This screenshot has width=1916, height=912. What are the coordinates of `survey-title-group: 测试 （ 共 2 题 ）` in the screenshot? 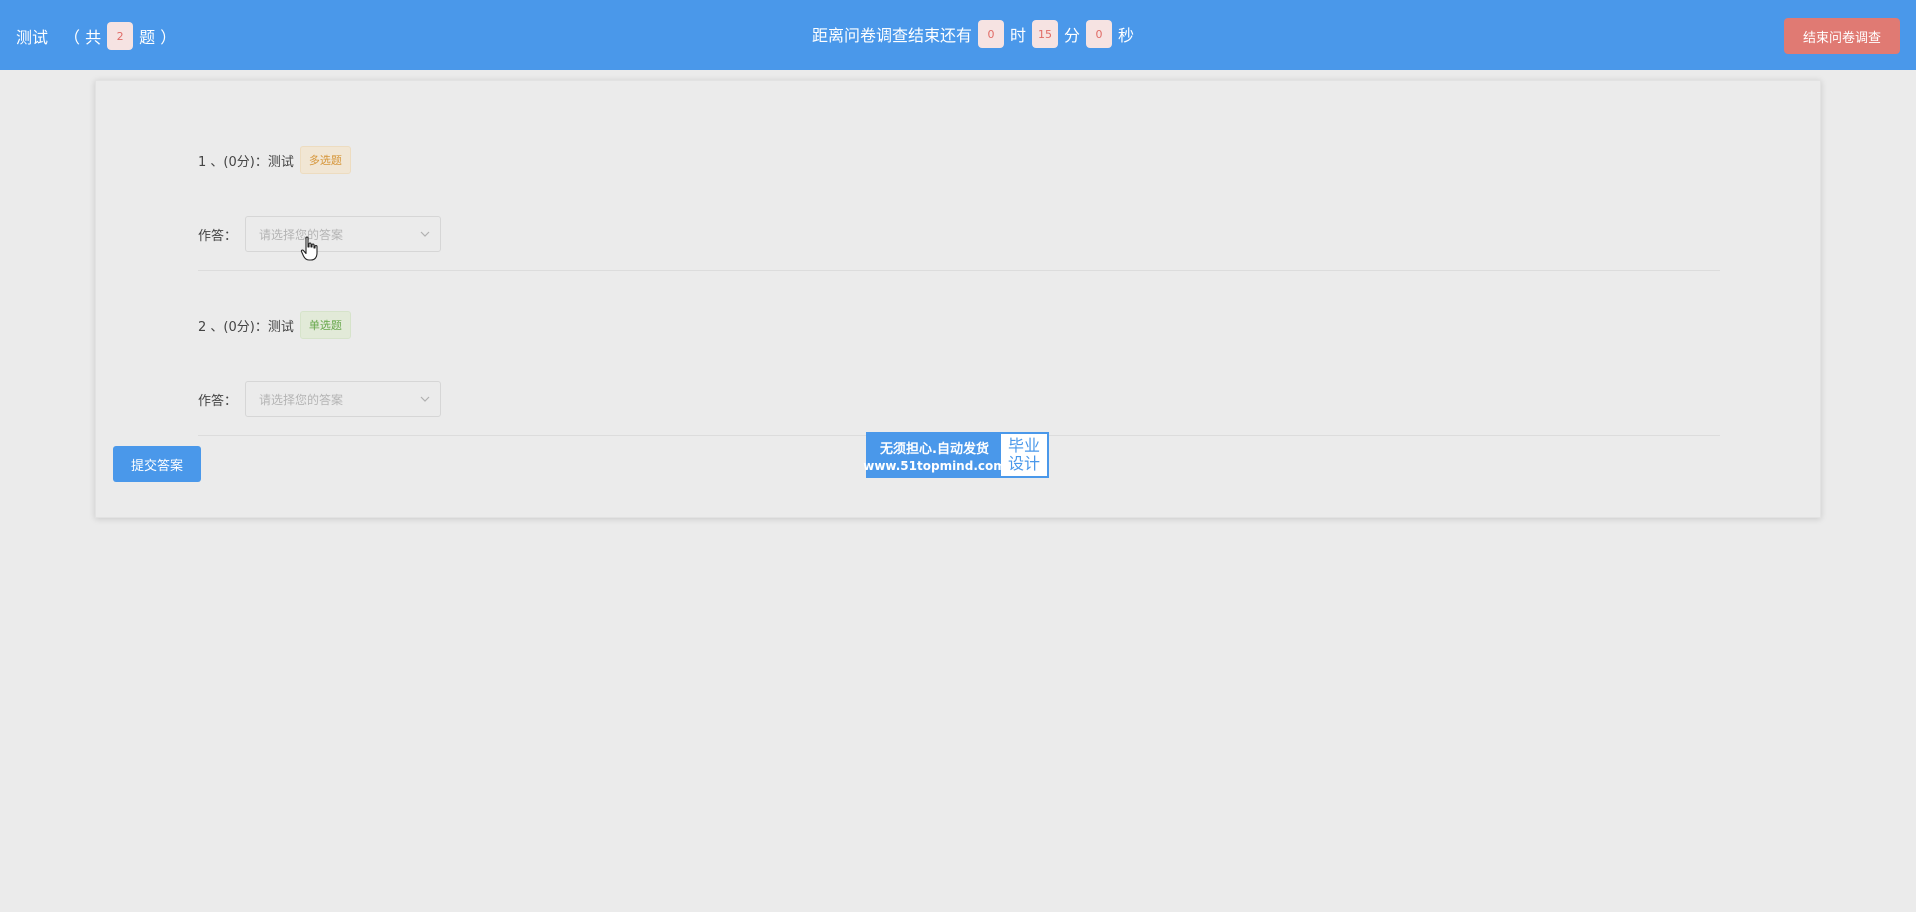 It's located at (96, 36).